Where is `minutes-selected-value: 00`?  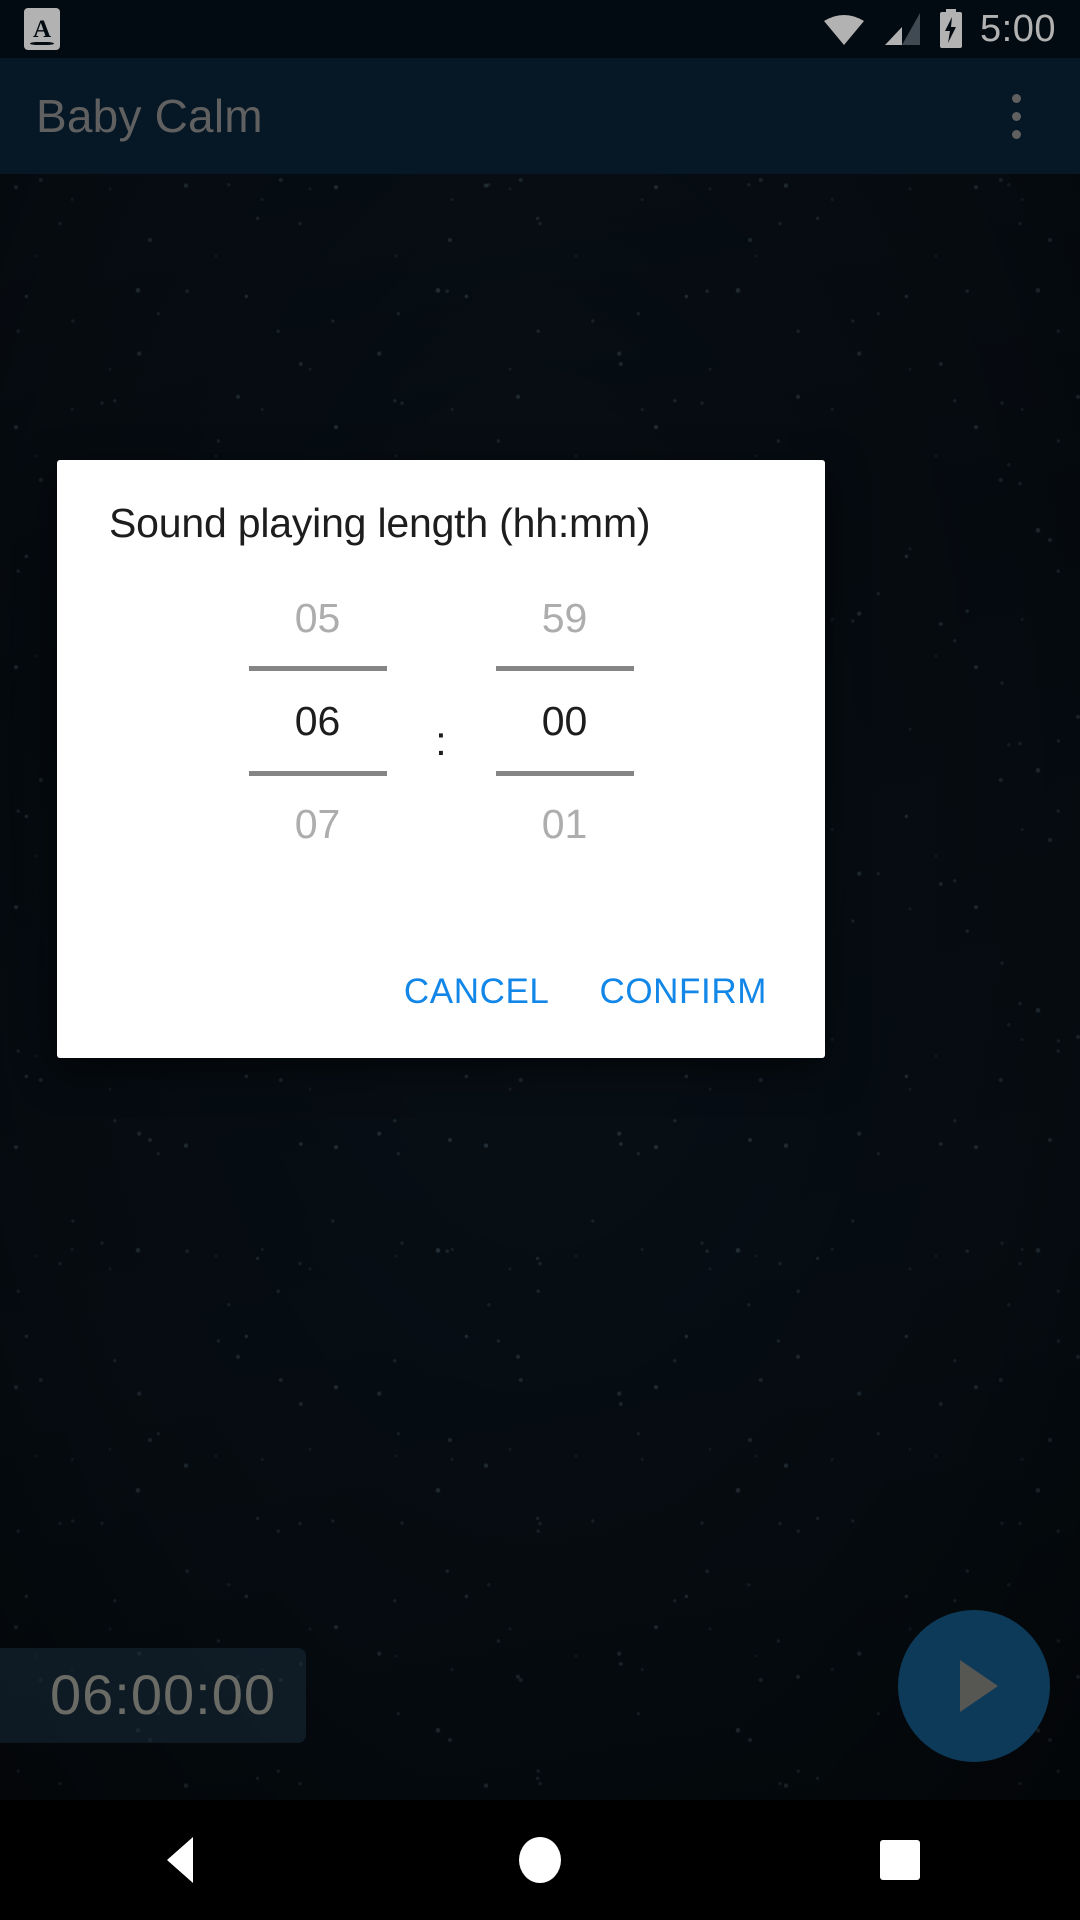 minutes-selected-value: 00 is located at coordinates (564, 721).